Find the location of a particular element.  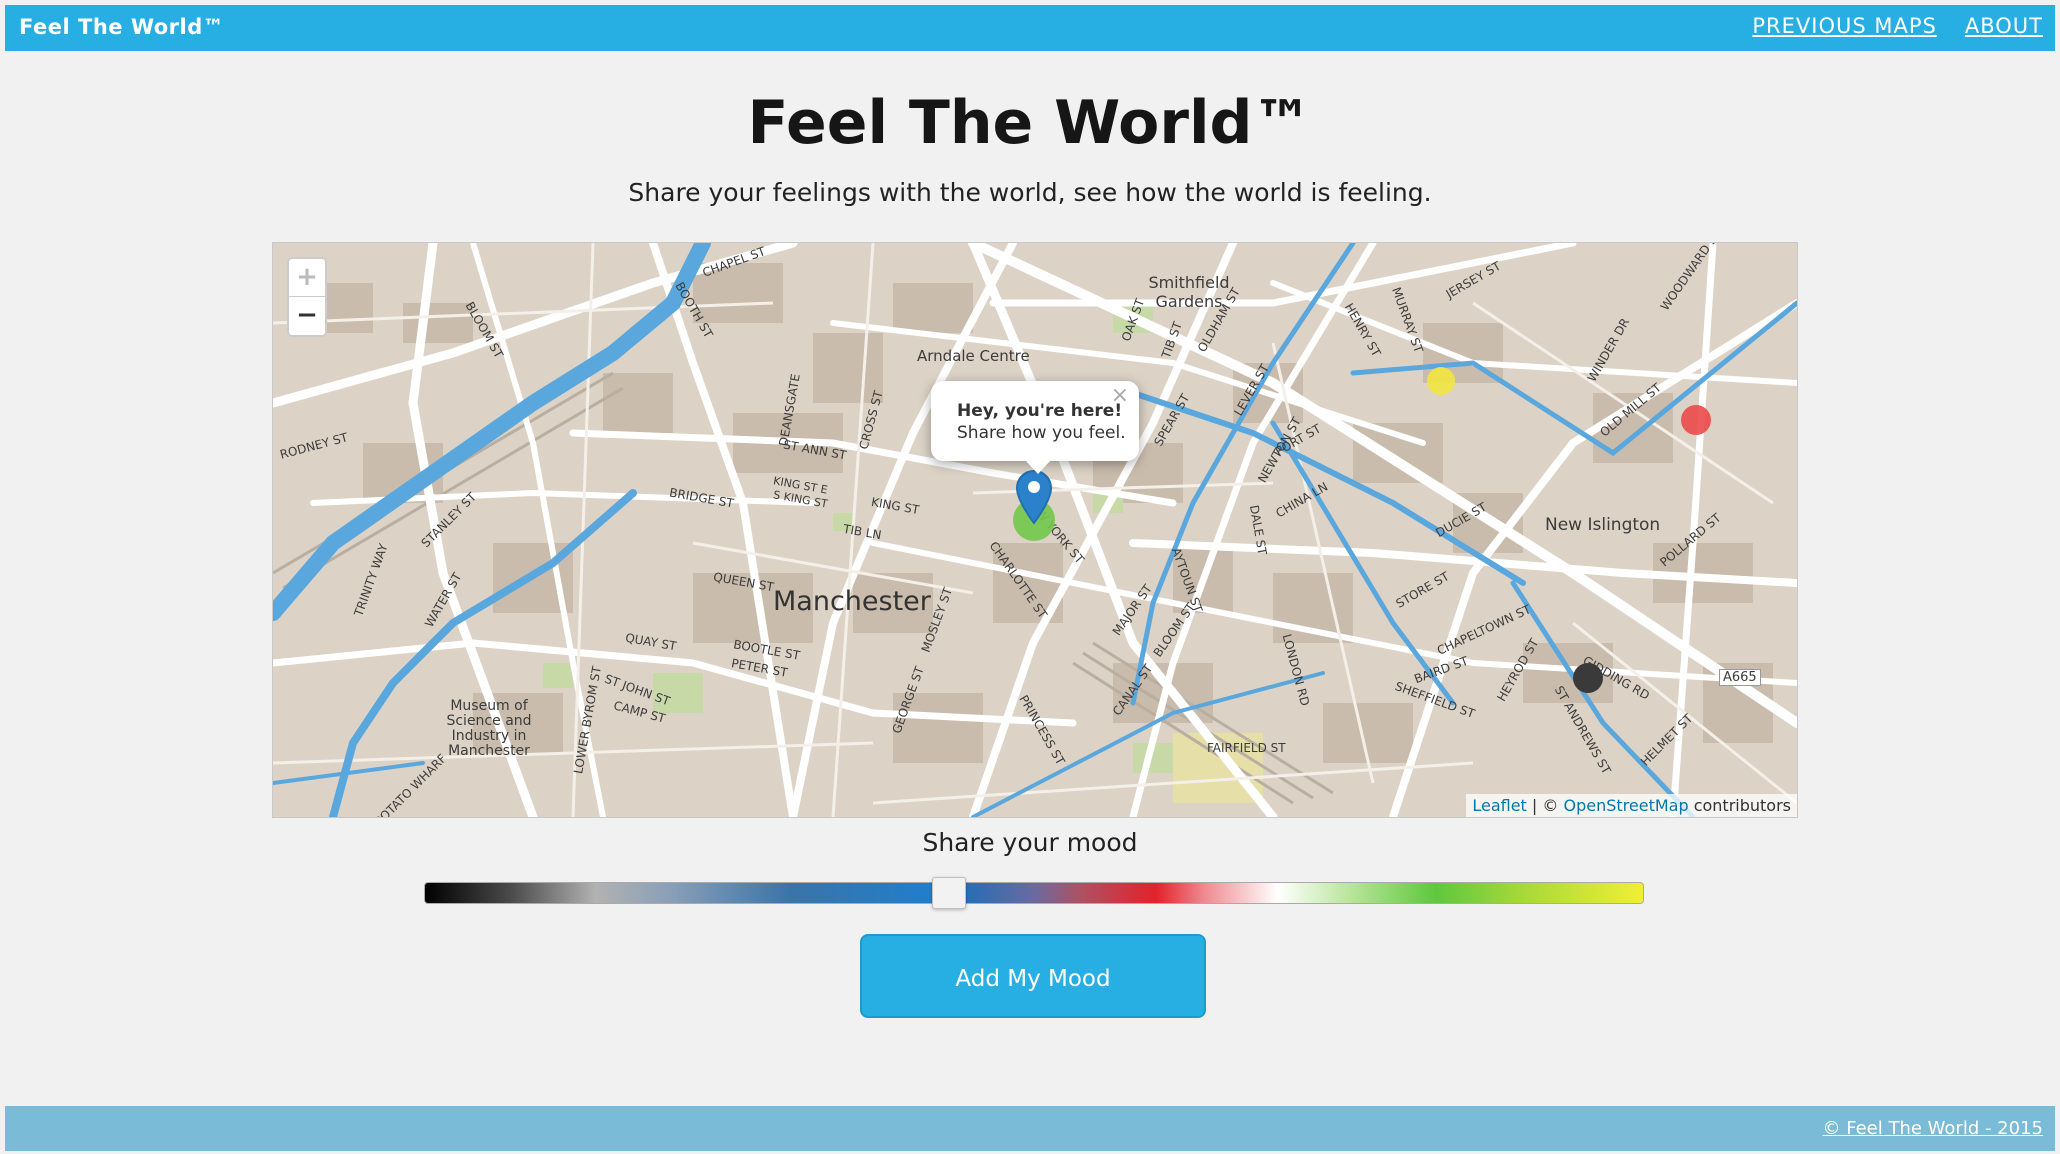

zoom-control: + − is located at coordinates (307, 297).